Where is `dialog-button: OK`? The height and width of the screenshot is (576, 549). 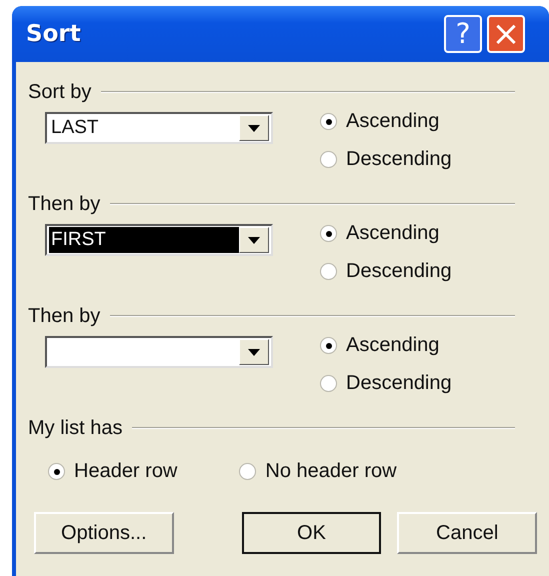
dialog-button: OK is located at coordinates (312, 533).